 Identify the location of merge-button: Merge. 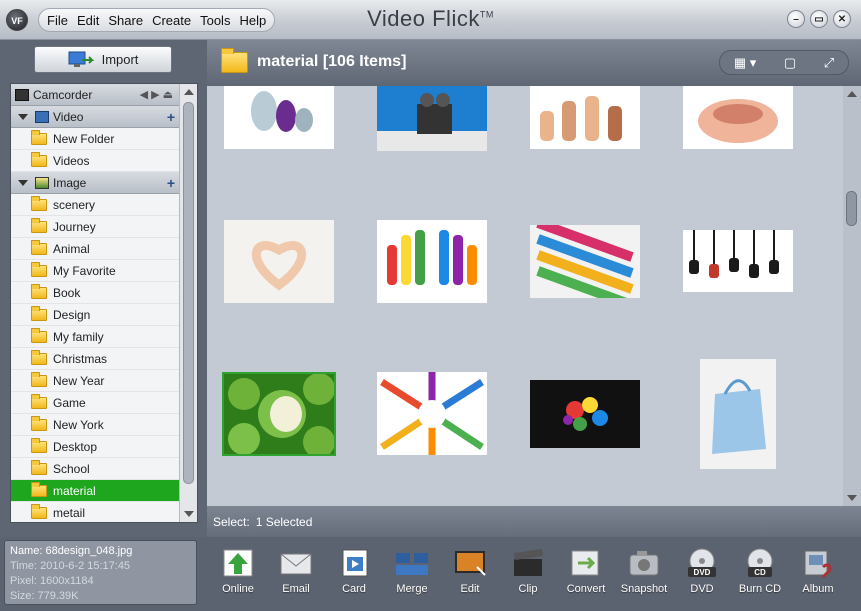
(412, 573).